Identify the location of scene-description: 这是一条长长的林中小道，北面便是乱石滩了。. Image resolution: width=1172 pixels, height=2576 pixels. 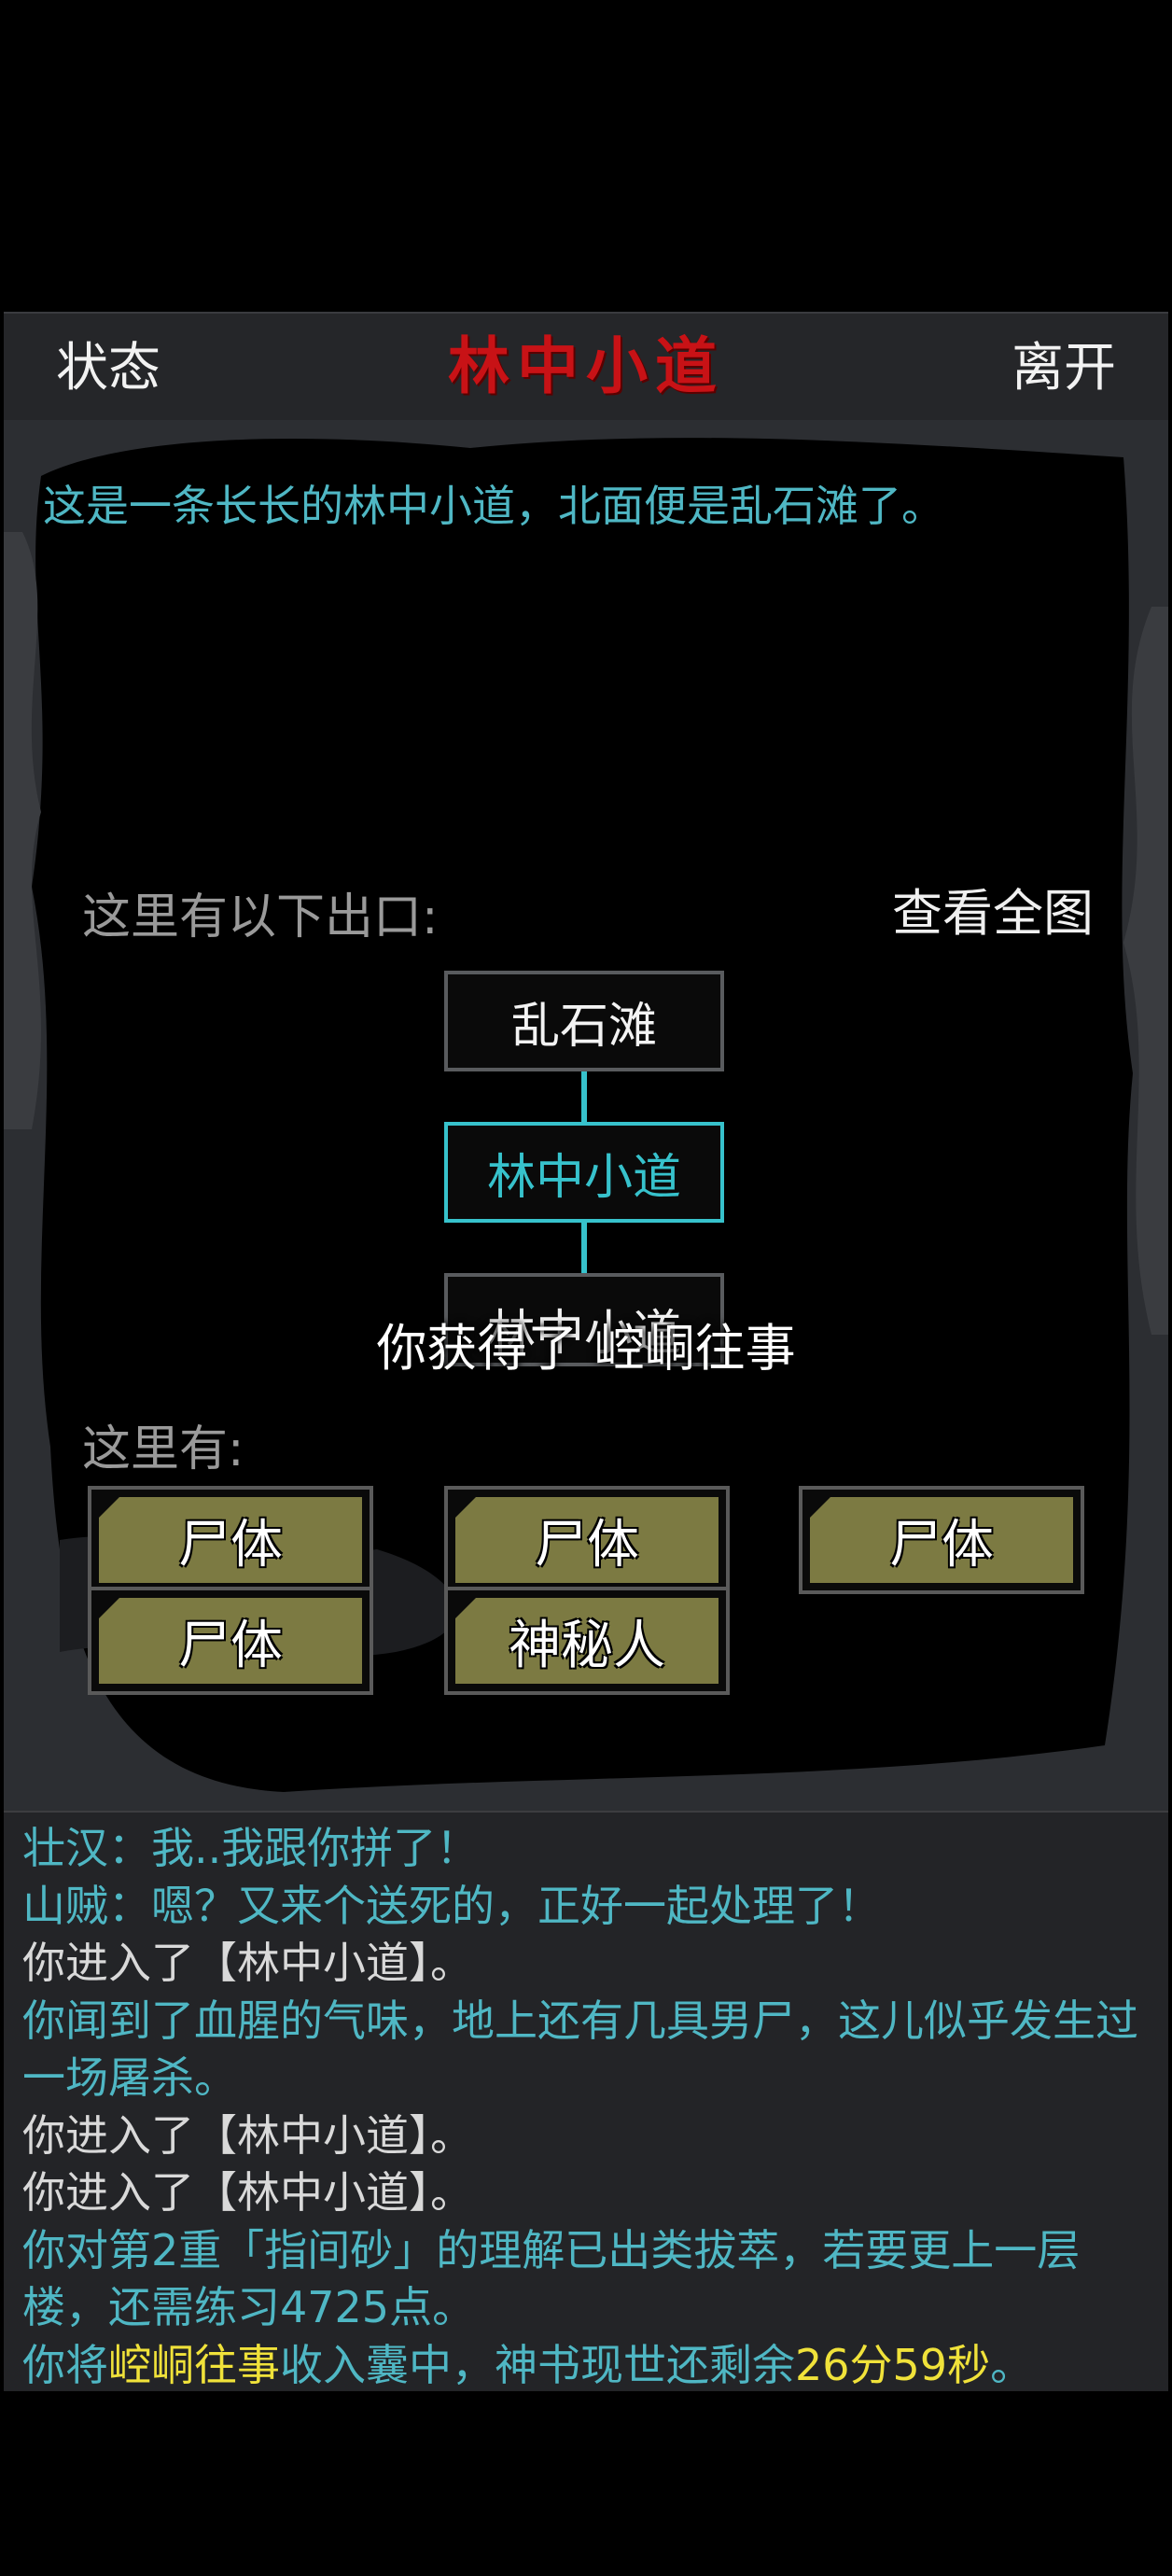
(494, 506).